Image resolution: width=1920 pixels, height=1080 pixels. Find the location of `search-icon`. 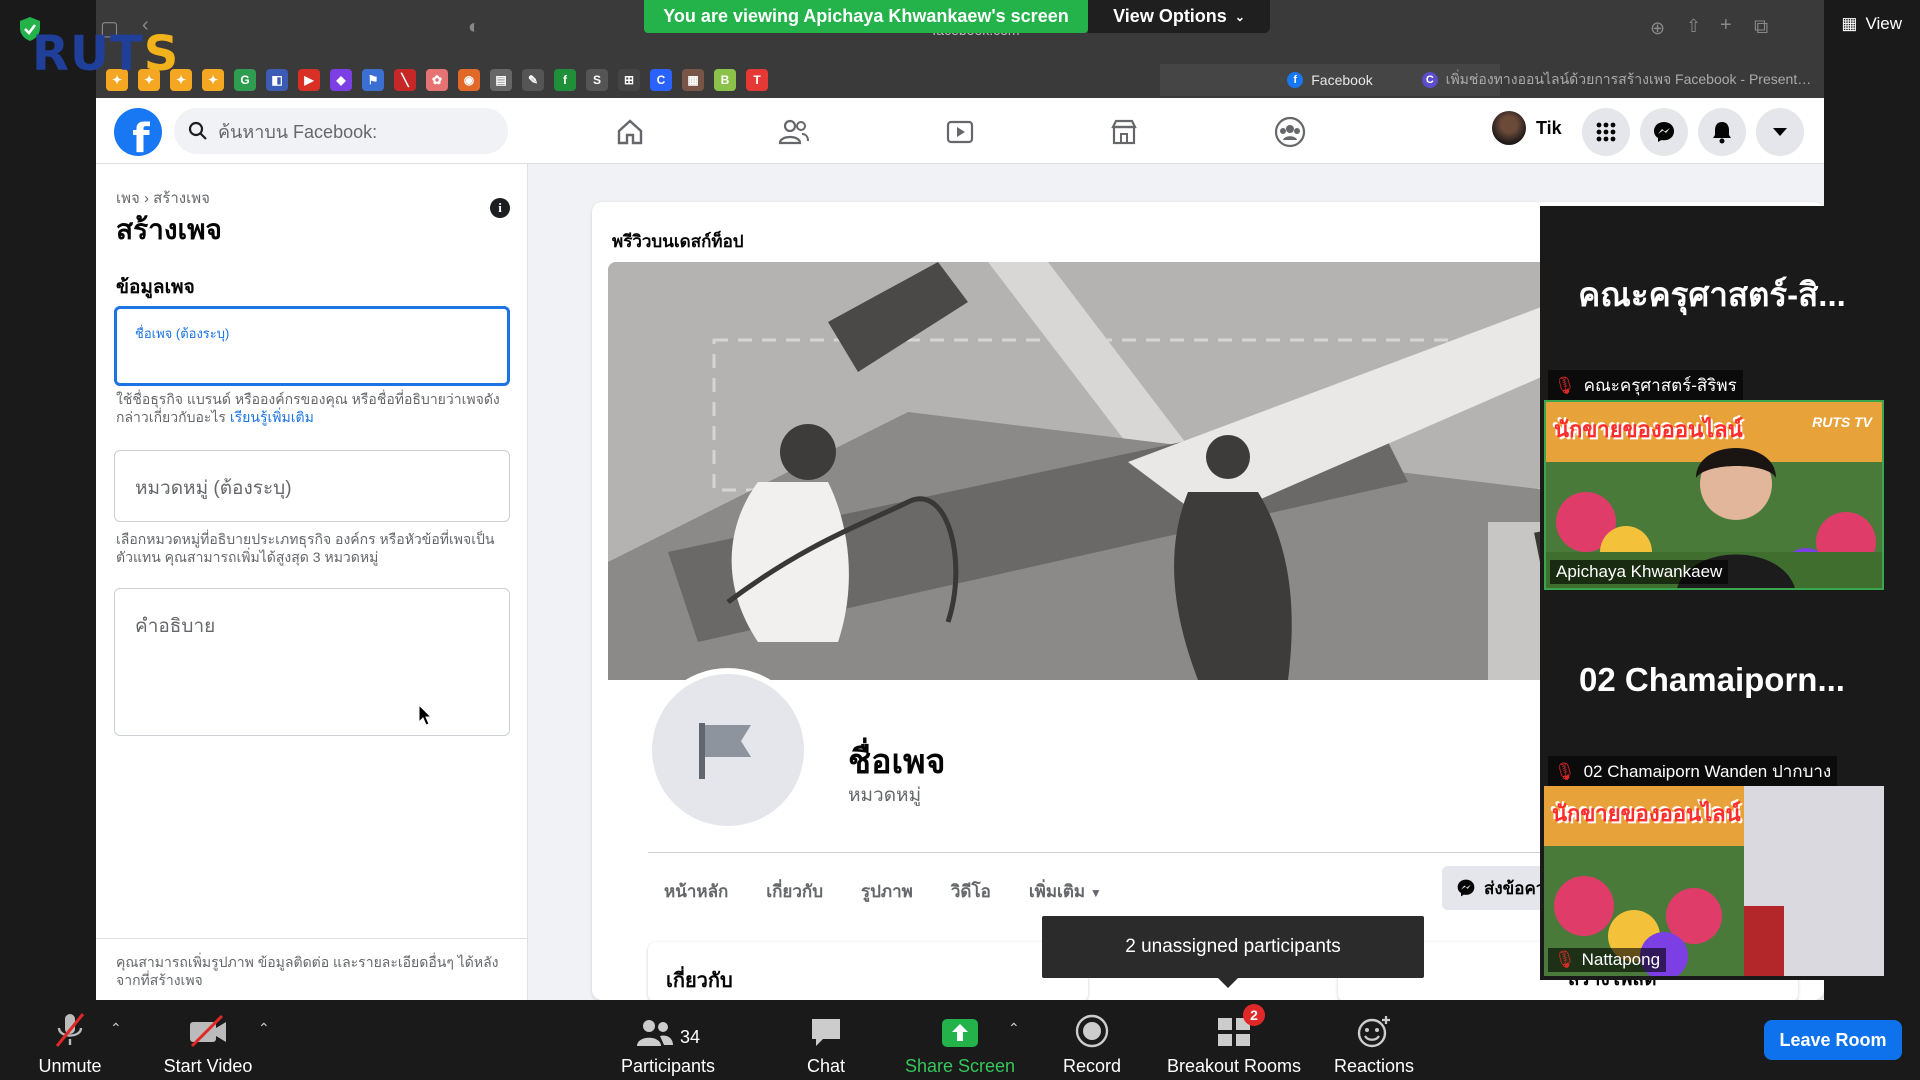

search-icon is located at coordinates (197, 130).